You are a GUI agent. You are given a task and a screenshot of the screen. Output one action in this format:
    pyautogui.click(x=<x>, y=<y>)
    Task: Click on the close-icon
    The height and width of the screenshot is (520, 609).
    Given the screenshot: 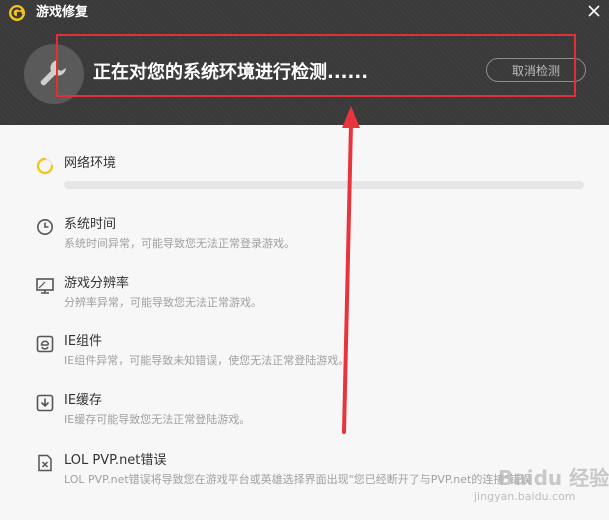 What is the action you would take?
    pyautogui.click(x=594, y=11)
    